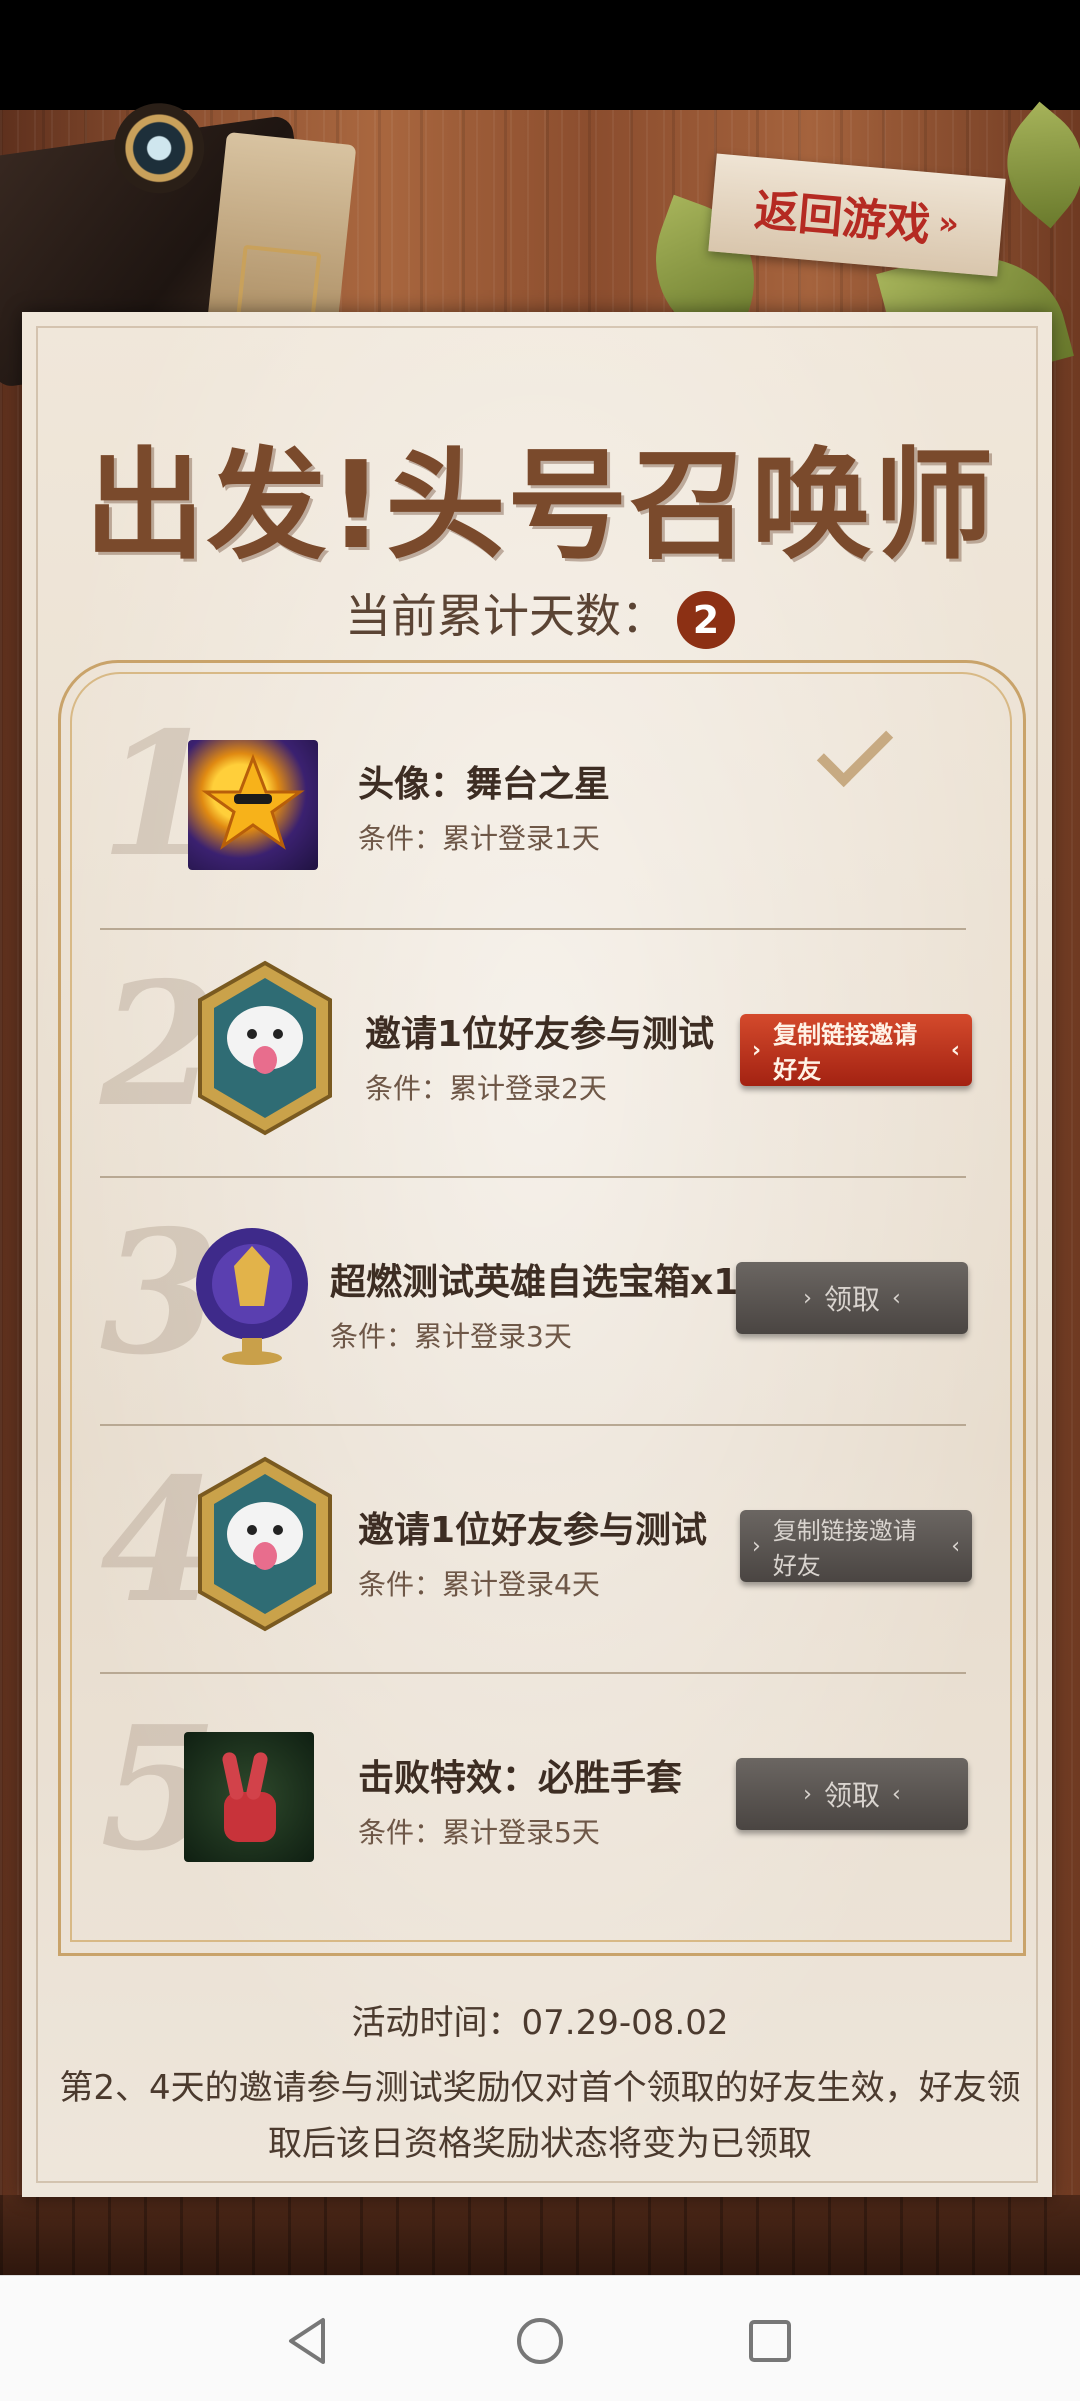 The height and width of the screenshot is (2401, 1080). I want to click on star-avatar-icon, so click(253, 805).